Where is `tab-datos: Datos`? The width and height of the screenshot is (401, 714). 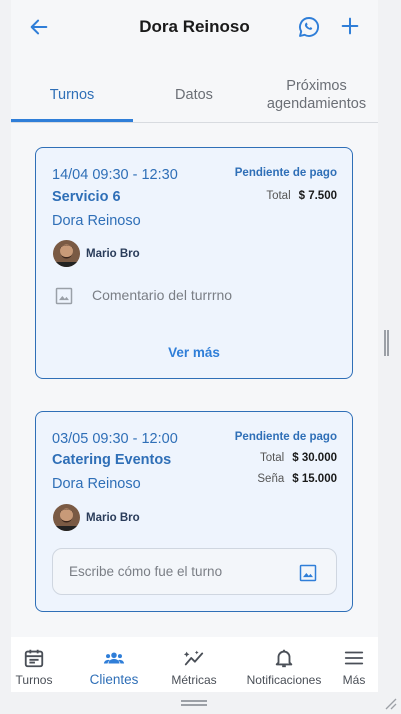
tab-datos: Datos is located at coordinates (194, 94).